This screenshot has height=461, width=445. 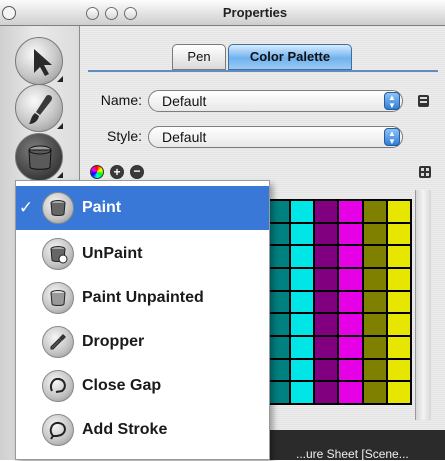 What do you see at coordinates (39, 61) in the screenshot?
I see `arrow-tool-button` at bounding box center [39, 61].